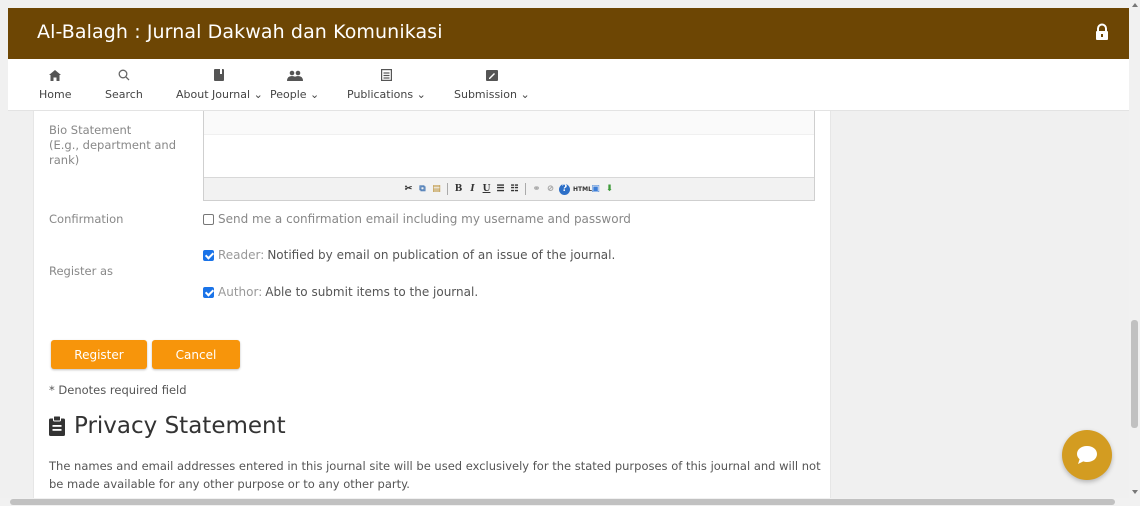 The width and height of the screenshot is (1140, 506). Describe the element at coordinates (86, 219) in the screenshot. I see `confirmation-label: Confirmation` at that location.